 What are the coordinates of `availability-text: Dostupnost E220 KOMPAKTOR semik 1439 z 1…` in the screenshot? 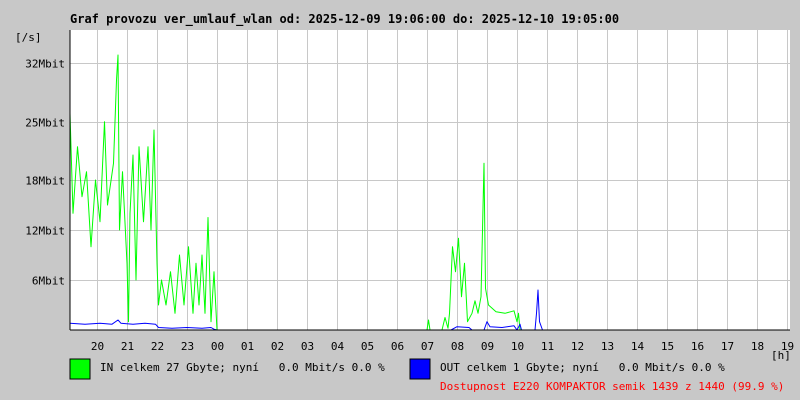 It's located at (612, 386).